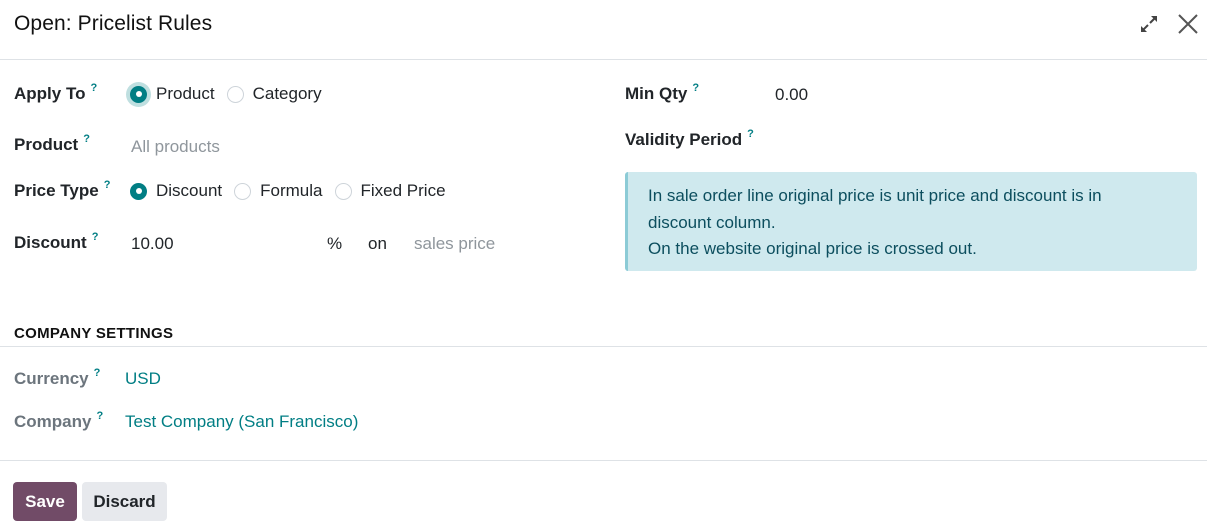  I want to click on dialog-header: Open: Pricelist Rules, so click(603, 30).